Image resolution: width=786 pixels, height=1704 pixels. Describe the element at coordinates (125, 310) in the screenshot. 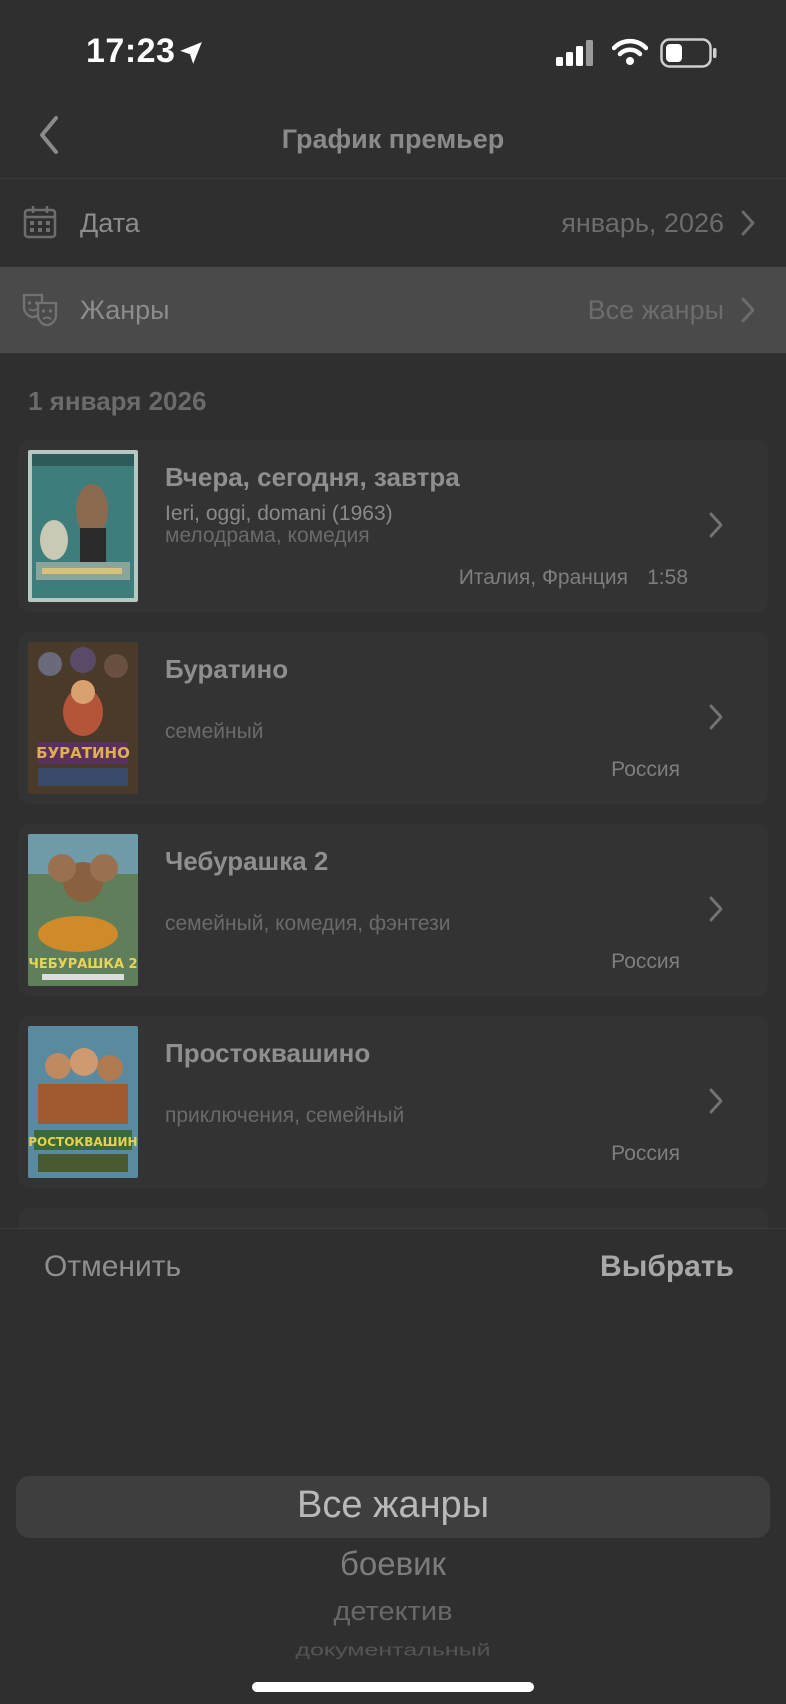

I see `genre-filter-label: Жанры` at that location.